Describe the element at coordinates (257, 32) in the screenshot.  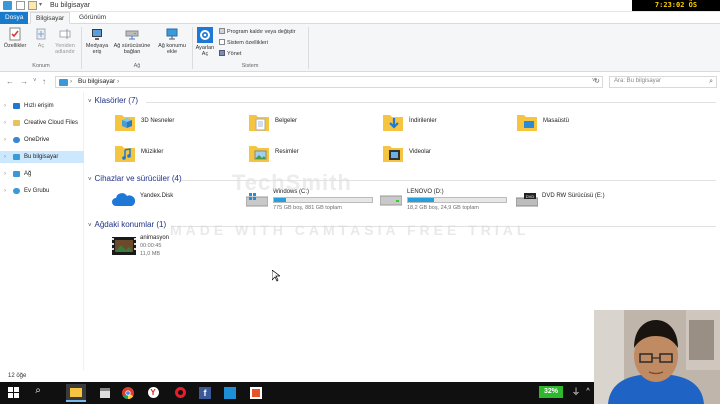
I see `uninstall-program-item: Program kaldır veya değiştir` at that location.